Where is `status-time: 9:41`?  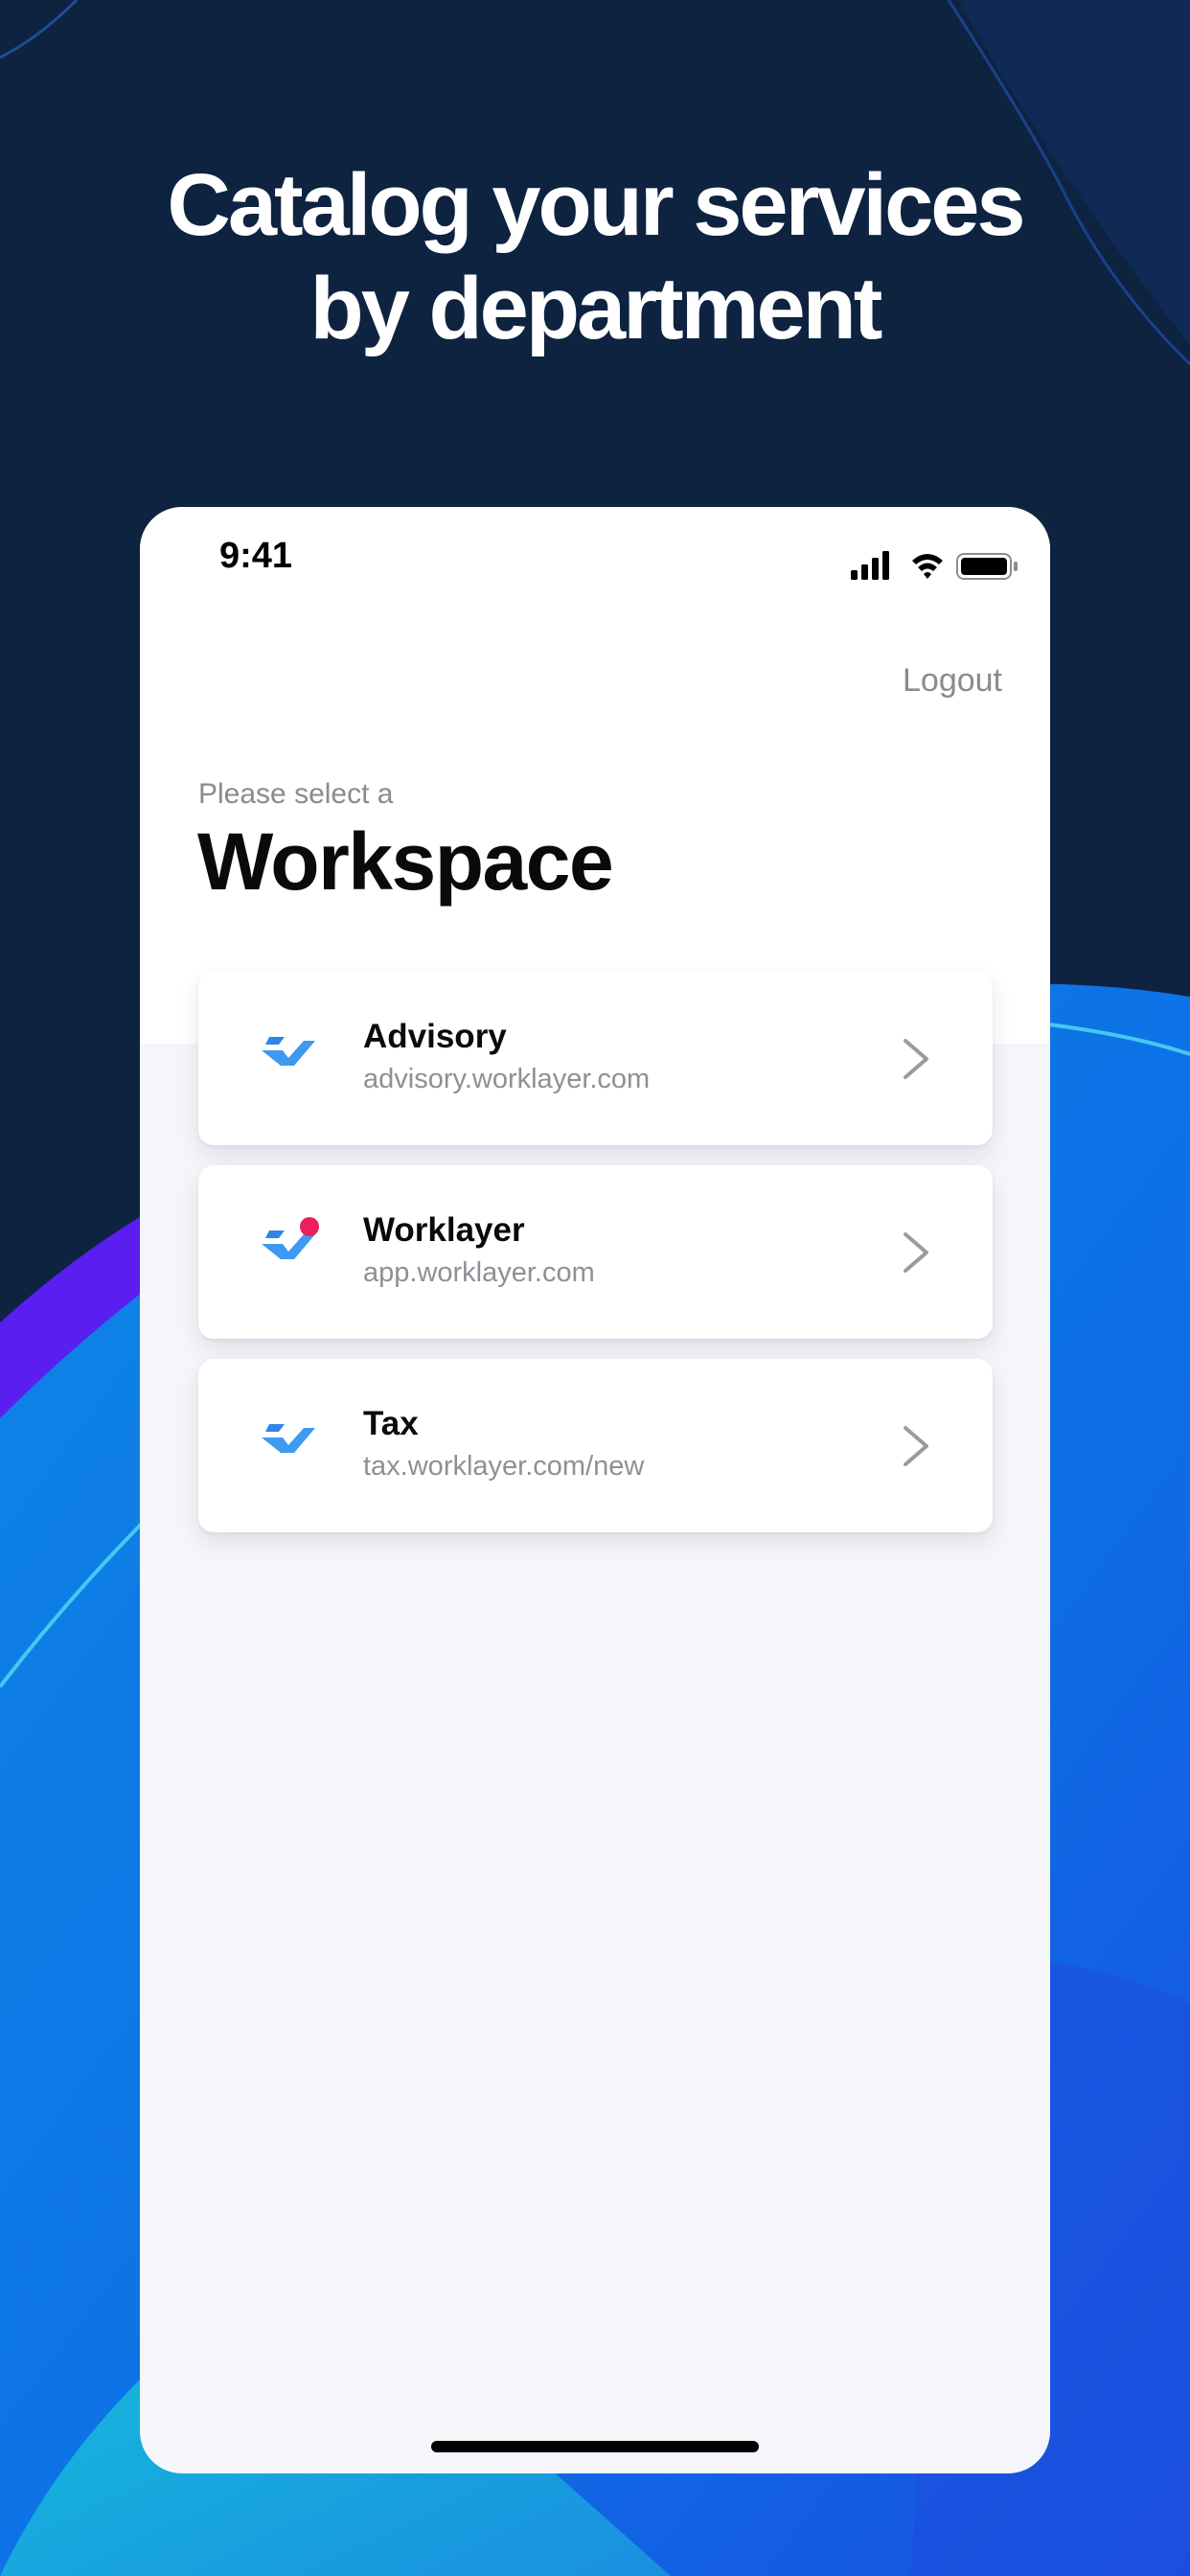
status-time: 9:41 is located at coordinates (256, 556).